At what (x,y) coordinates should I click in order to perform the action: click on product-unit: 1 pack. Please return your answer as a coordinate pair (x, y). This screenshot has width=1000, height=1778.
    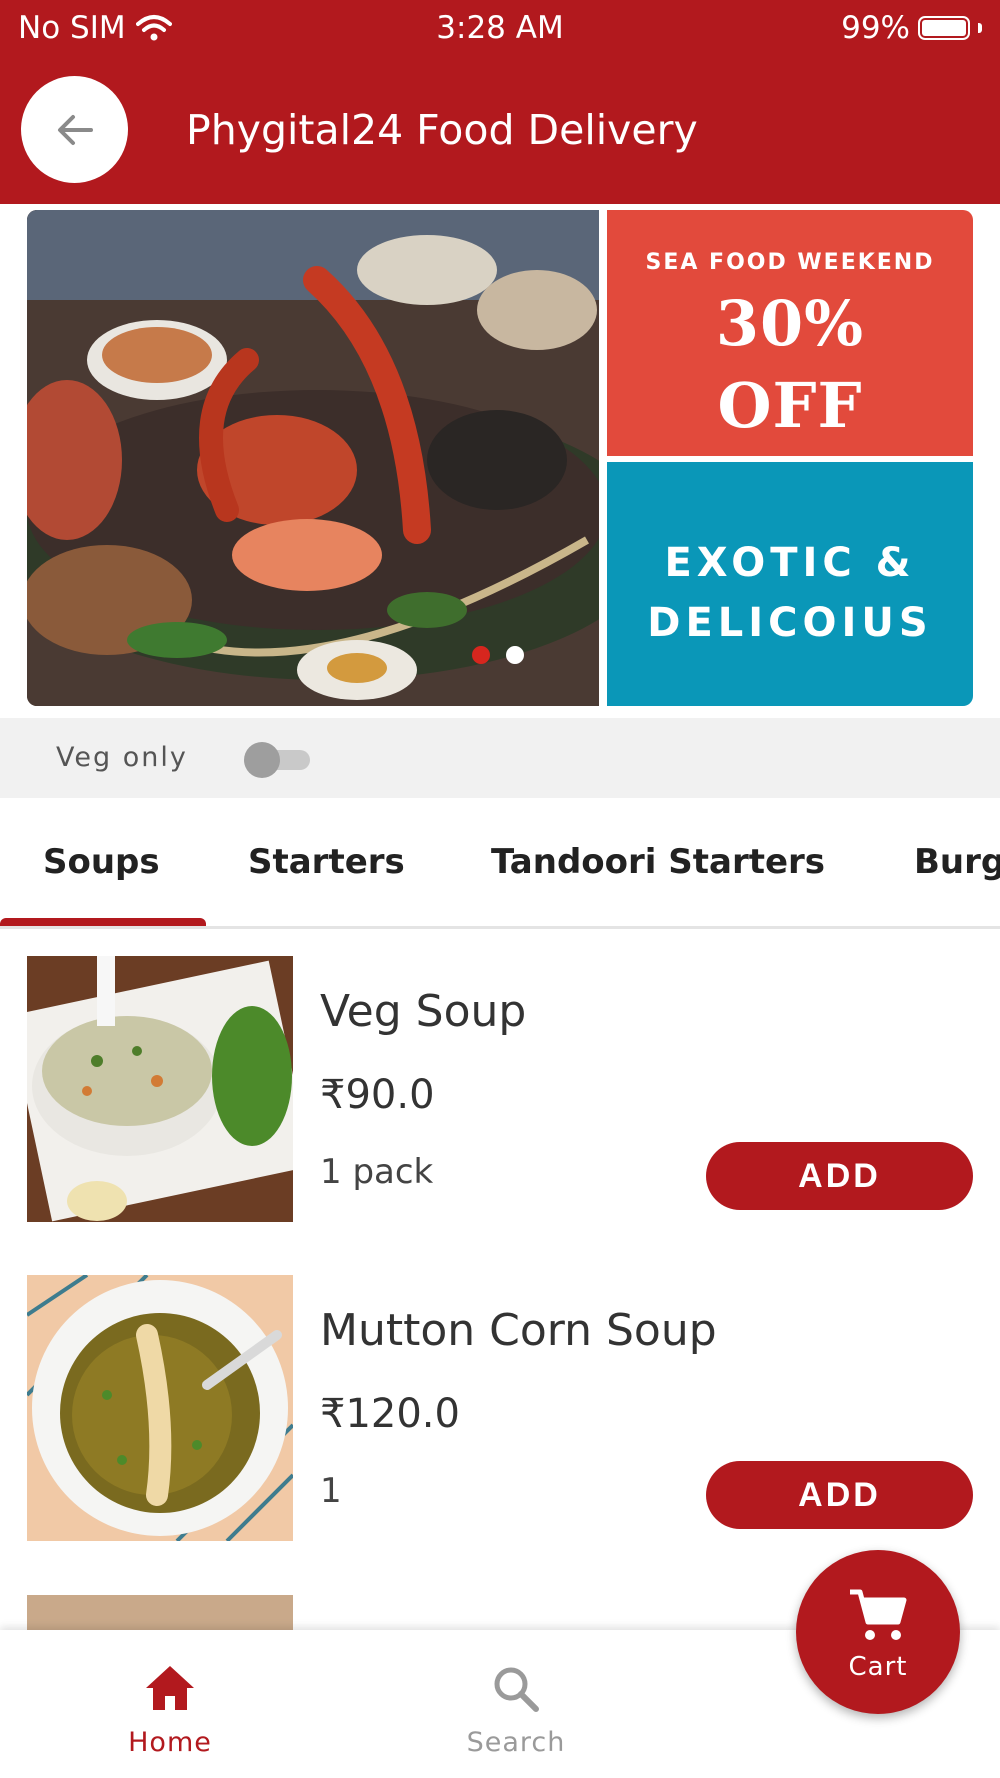
    Looking at the image, I should click on (377, 1172).